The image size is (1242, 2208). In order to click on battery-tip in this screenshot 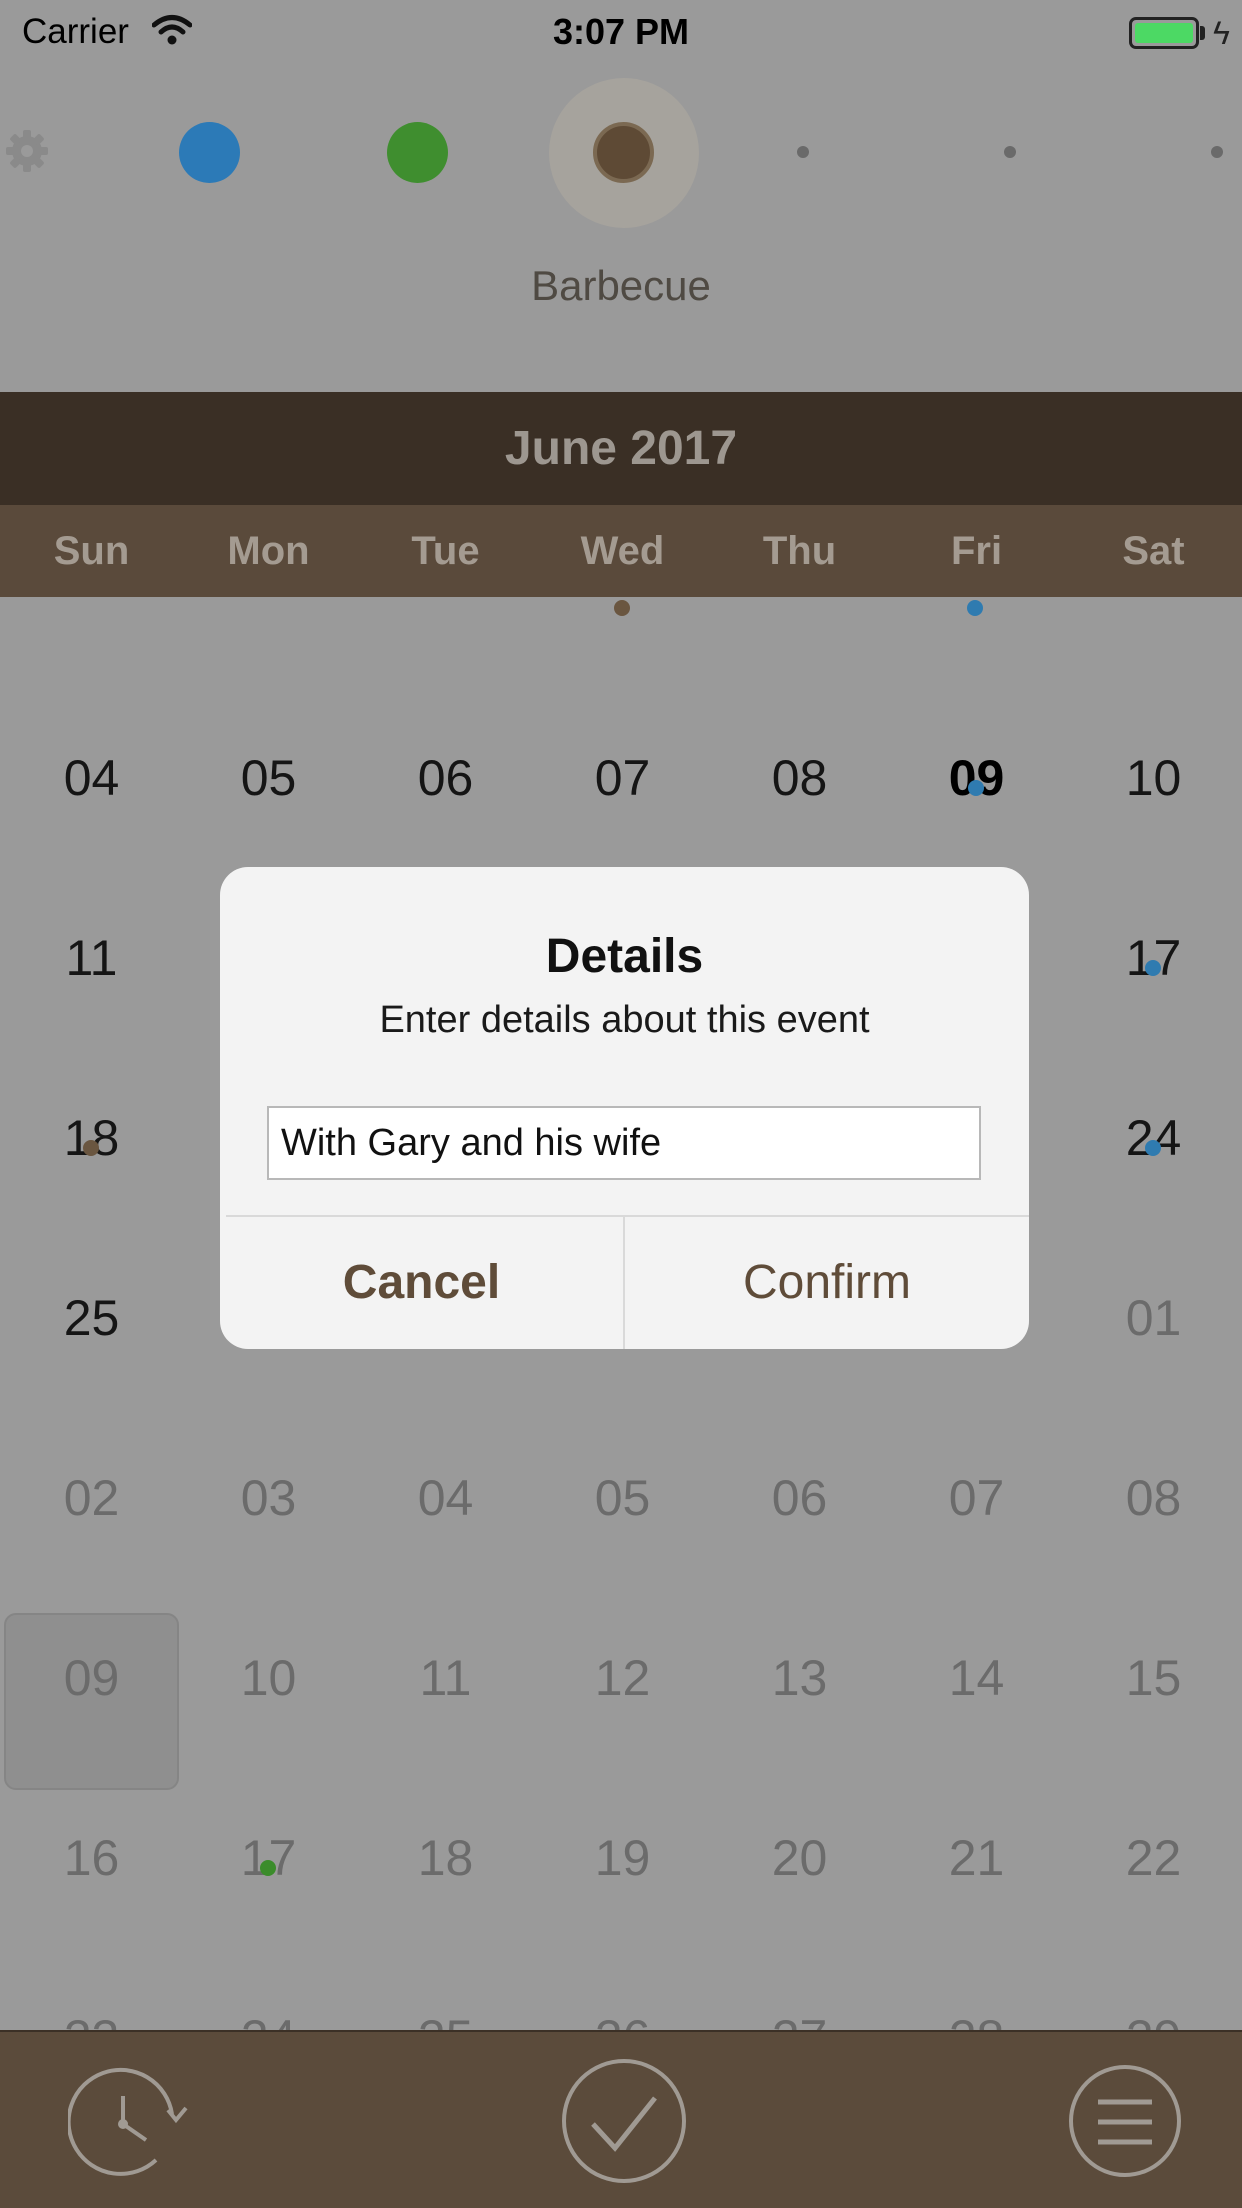, I will do `click(1202, 33)`.